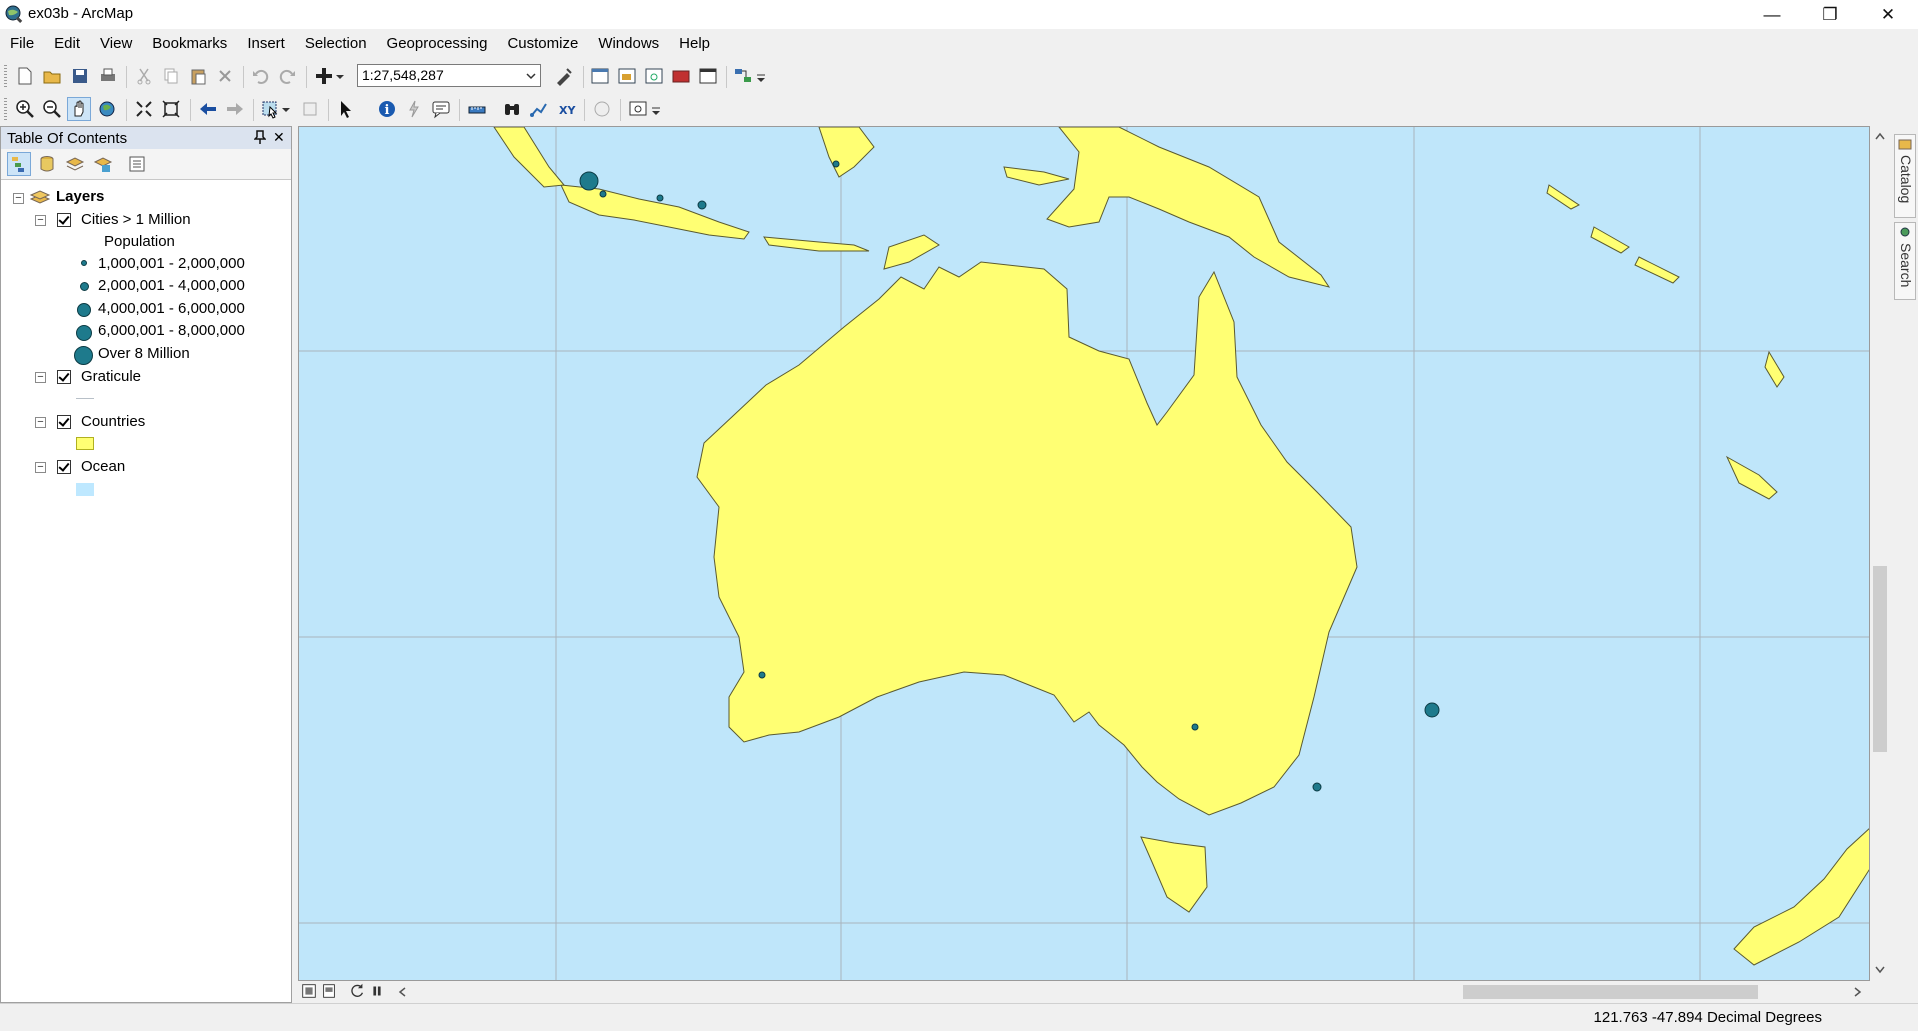 This screenshot has height=1031, width=1918. Describe the element at coordinates (286, 109) in the screenshot. I see `select-features-dropdown-icon` at that location.